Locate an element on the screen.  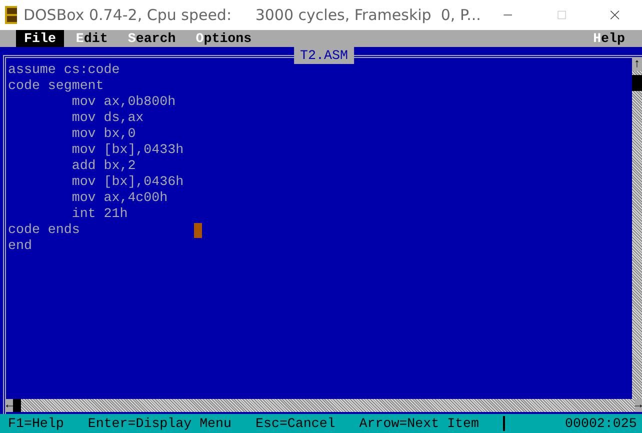
close-icon is located at coordinates (615, 15).